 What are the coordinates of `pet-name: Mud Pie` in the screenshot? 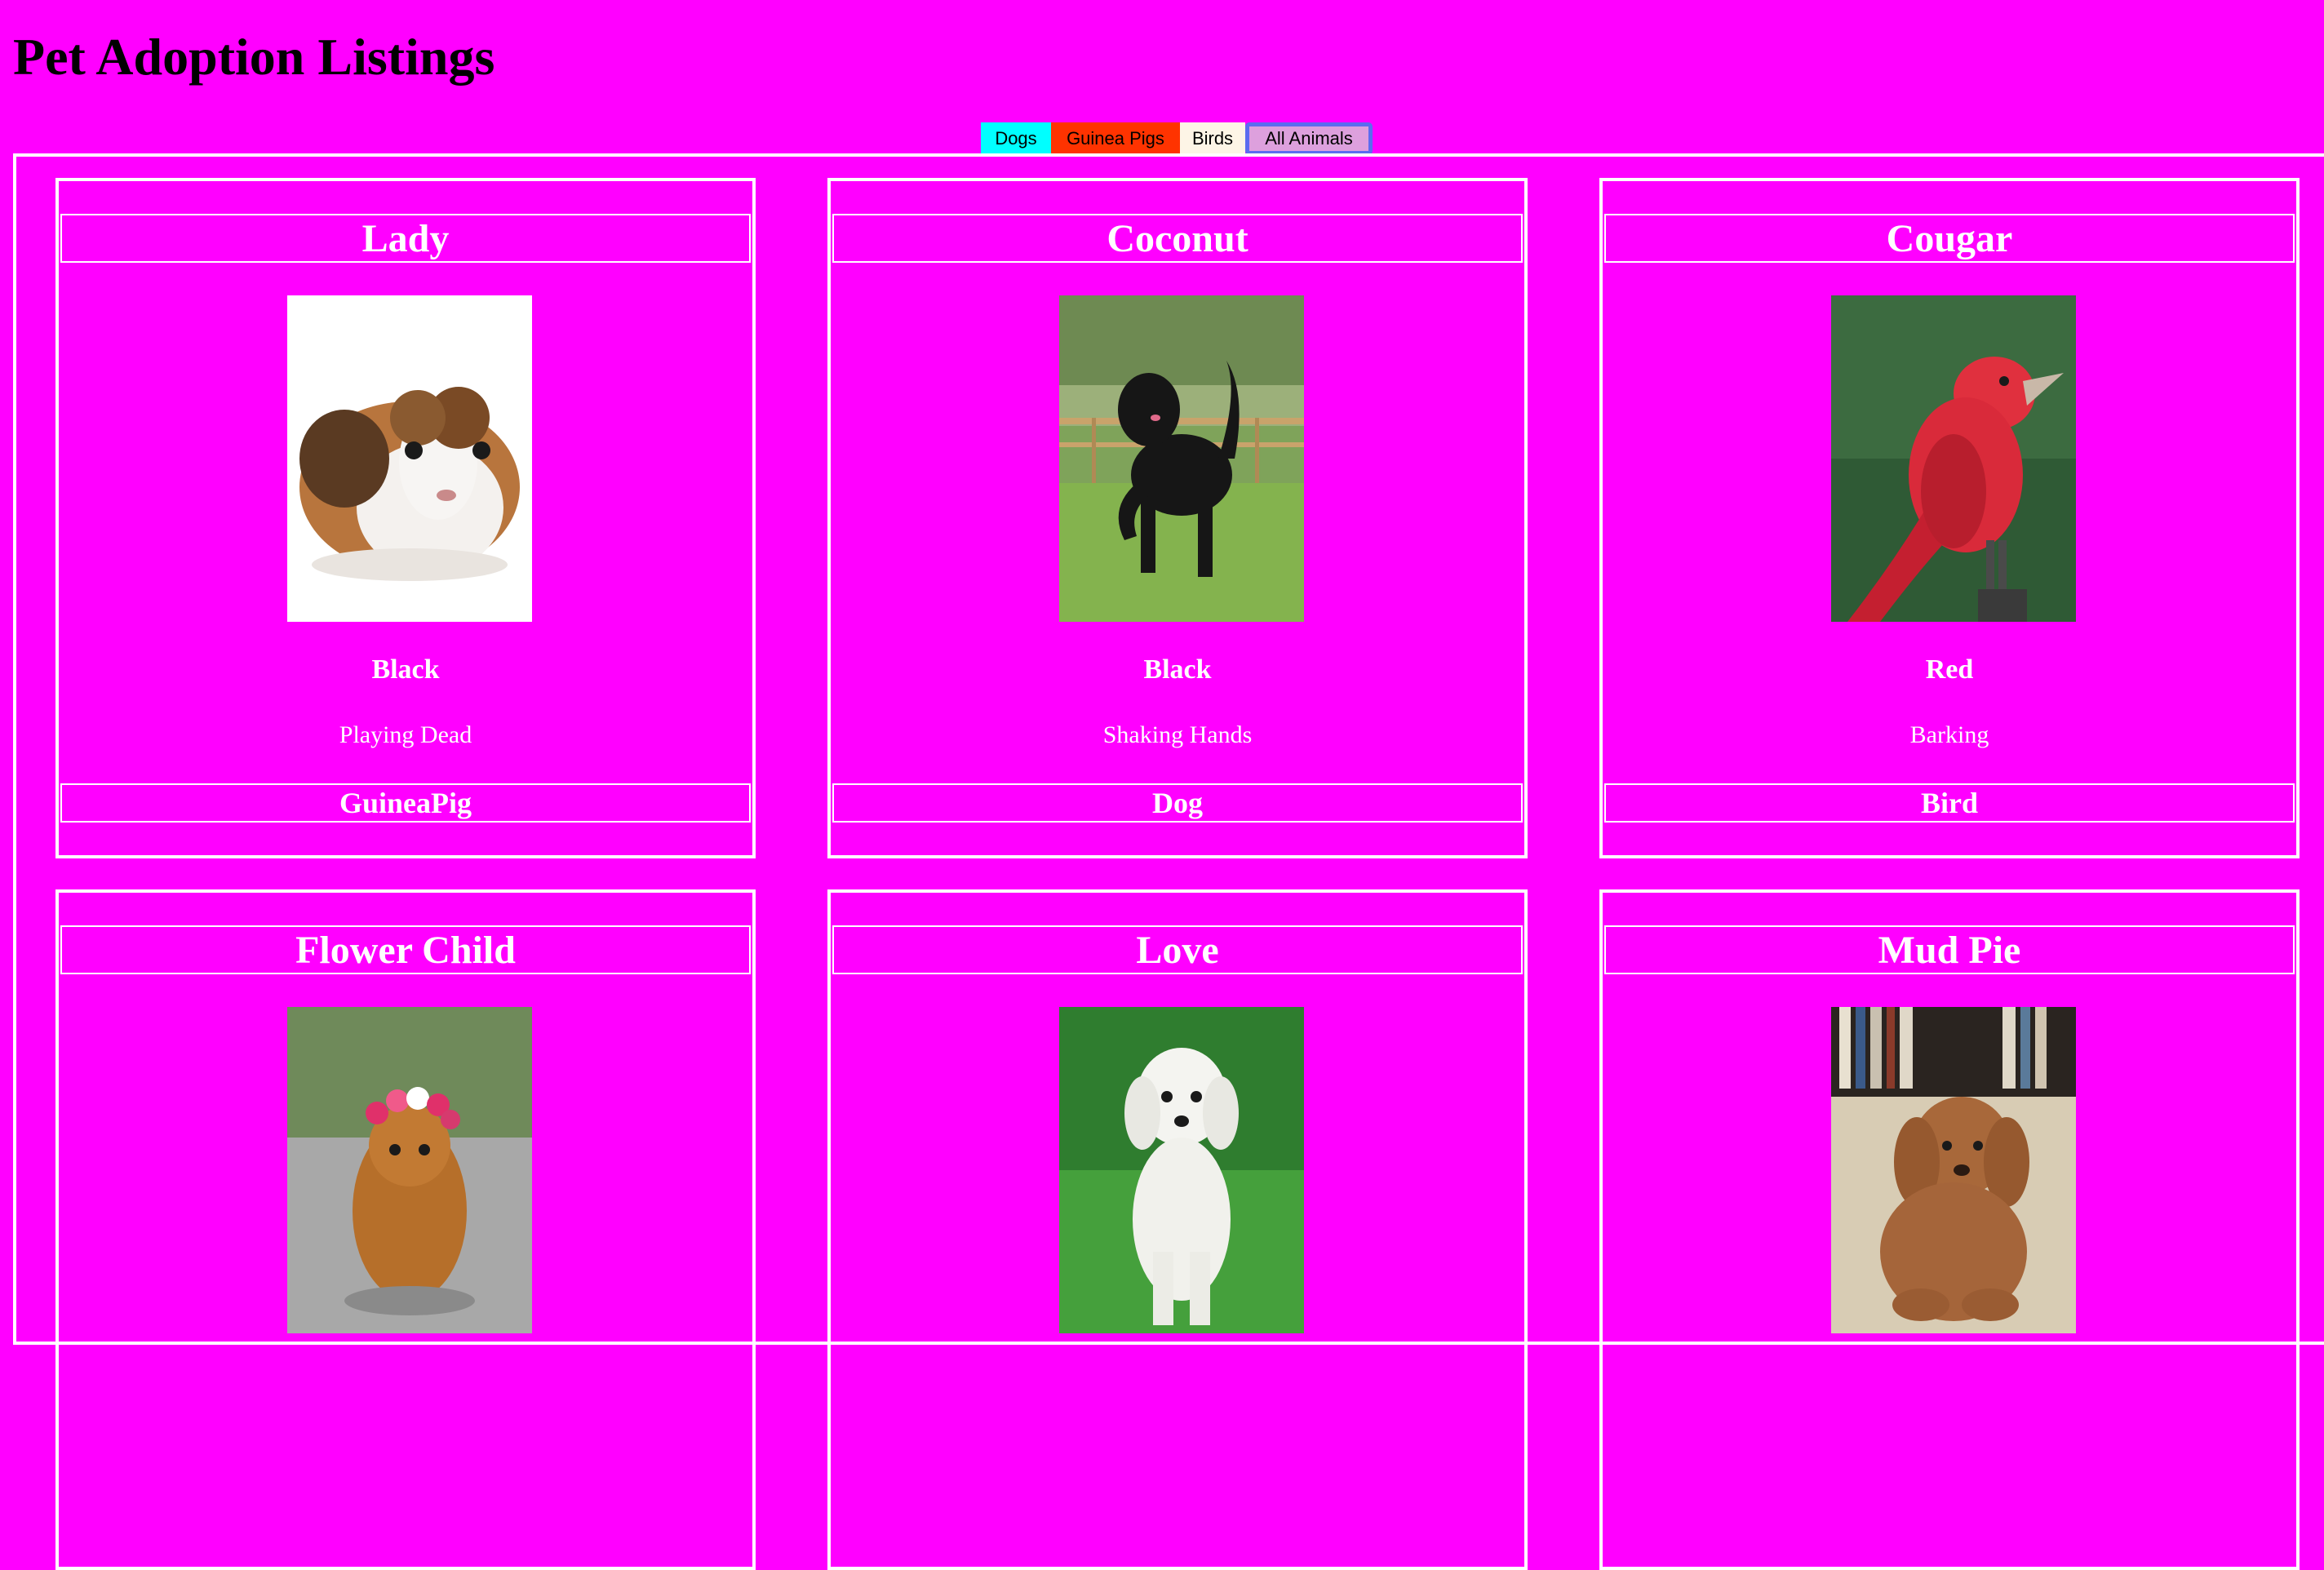 It's located at (1949, 950).